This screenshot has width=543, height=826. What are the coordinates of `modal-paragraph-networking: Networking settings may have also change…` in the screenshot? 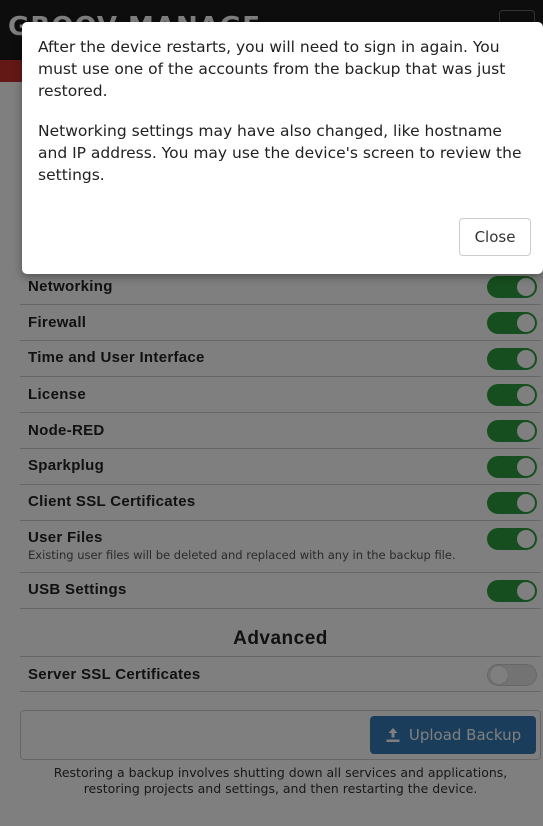 It's located at (280, 153).